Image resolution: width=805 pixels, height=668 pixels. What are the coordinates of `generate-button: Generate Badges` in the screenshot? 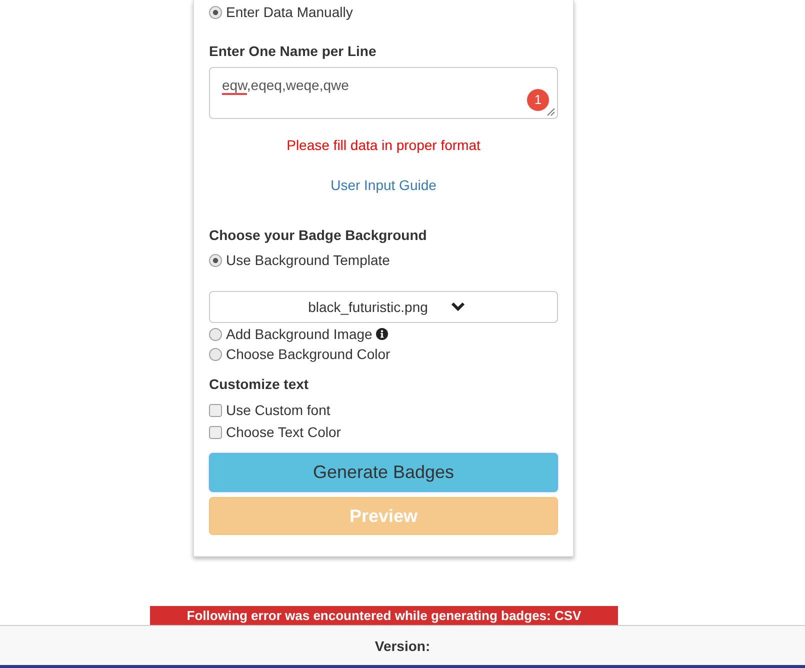 It's located at (383, 472).